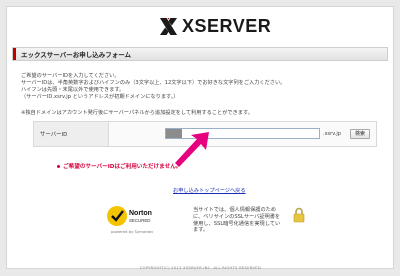 Image resolution: width=400 pixels, height=276 pixels. I want to click on domain-suffix: .xsrv.jp, so click(332, 134).